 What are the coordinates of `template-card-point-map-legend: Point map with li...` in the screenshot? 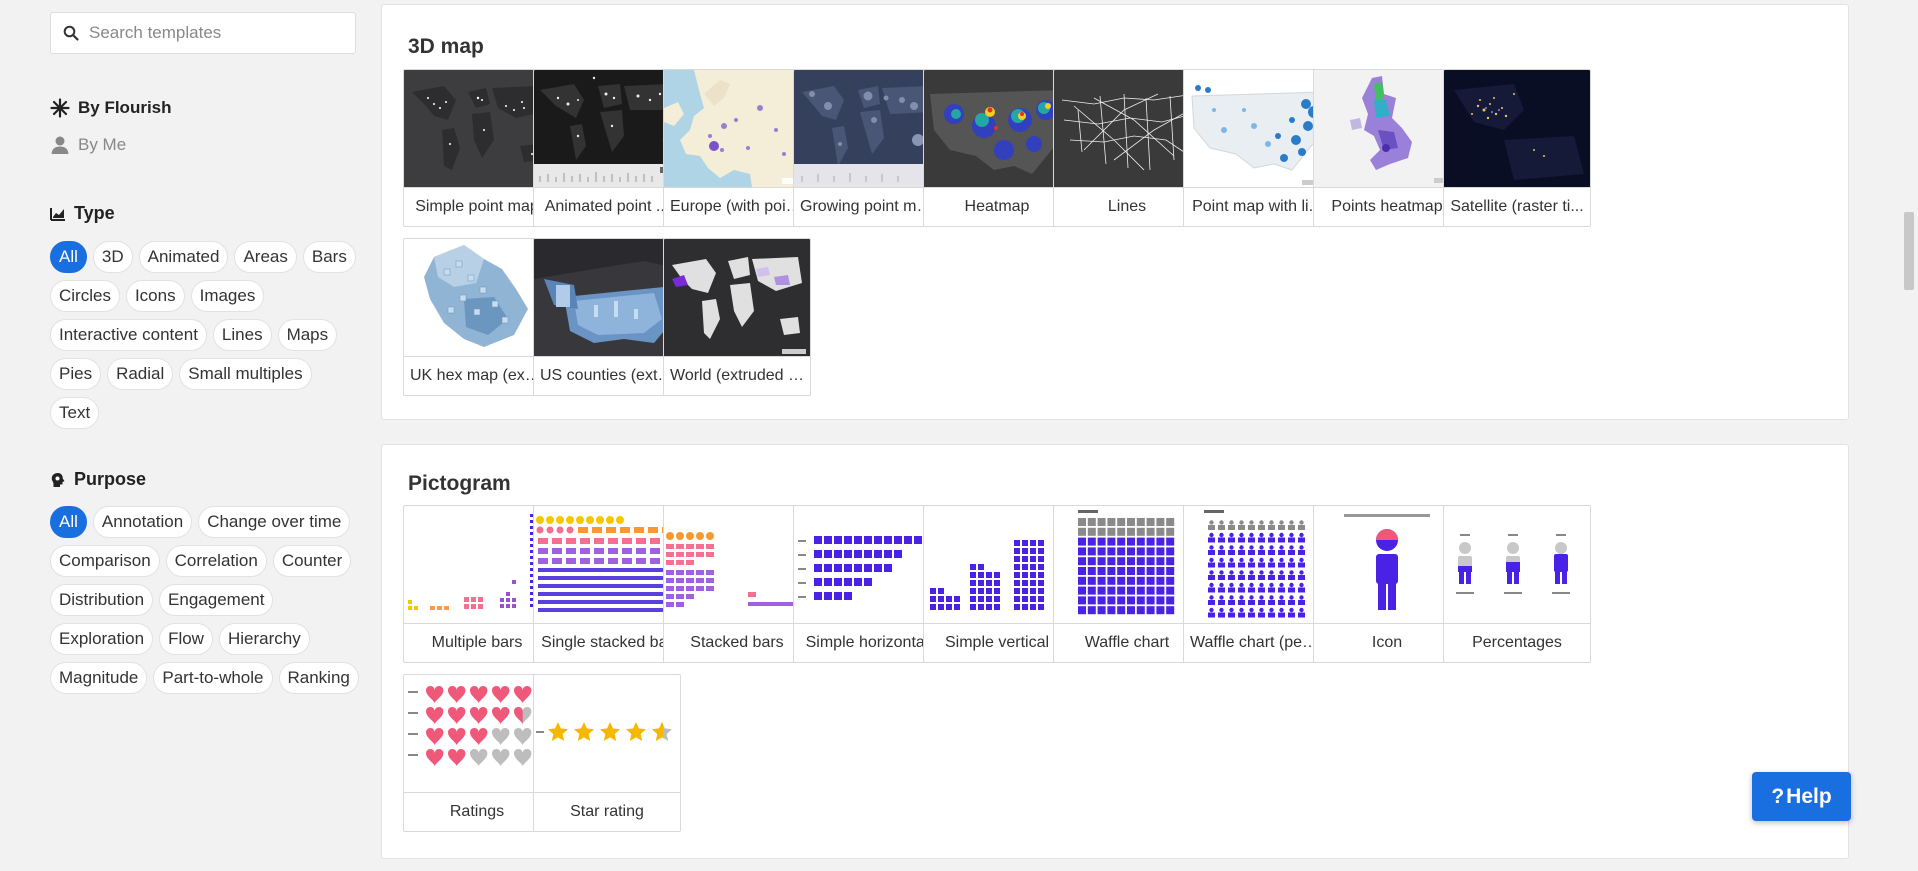 It's located at (1257, 148).